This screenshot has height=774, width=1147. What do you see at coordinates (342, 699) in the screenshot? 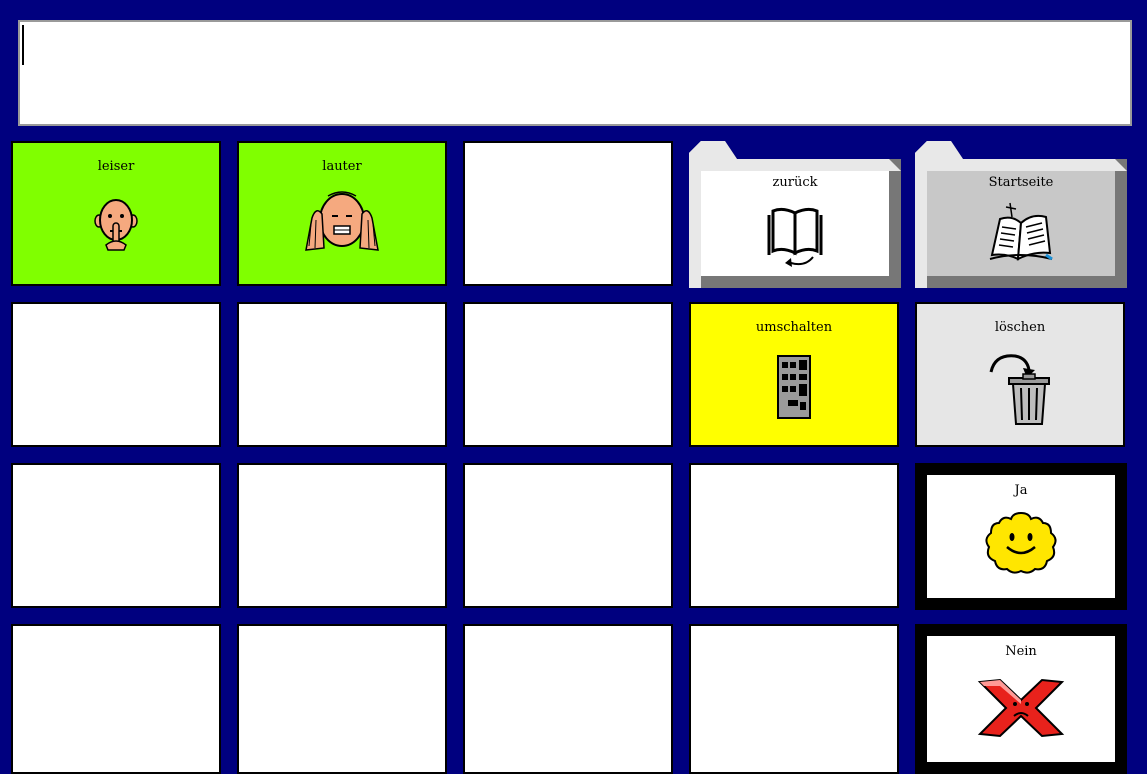
I see `empty-cell-r4c2` at bounding box center [342, 699].